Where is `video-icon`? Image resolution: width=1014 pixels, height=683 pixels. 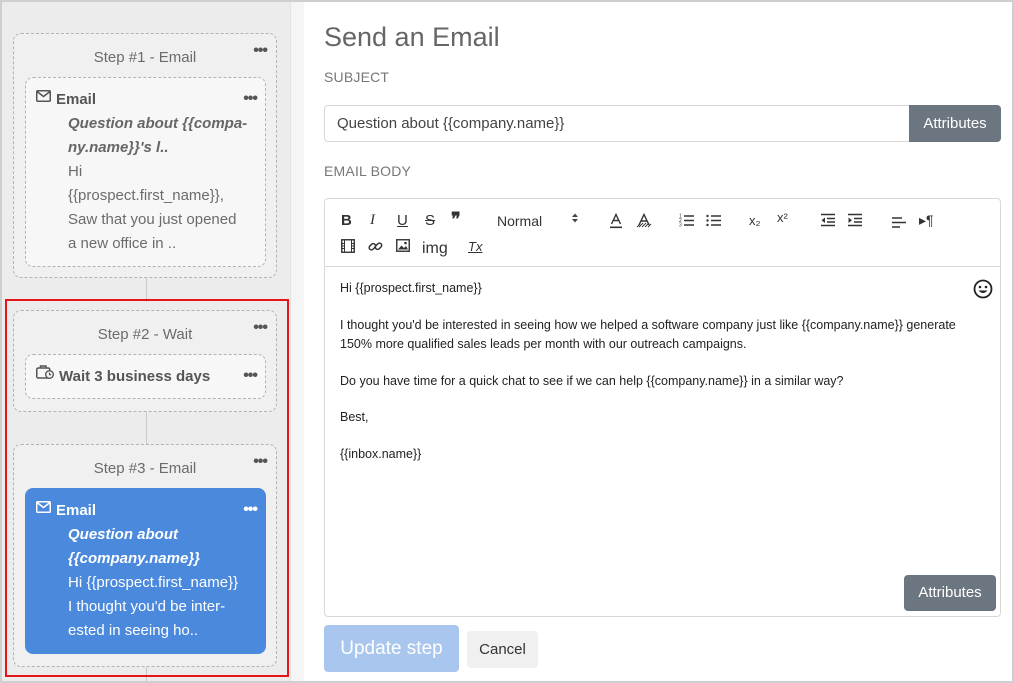 video-icon is located at coordinates (348, 246).